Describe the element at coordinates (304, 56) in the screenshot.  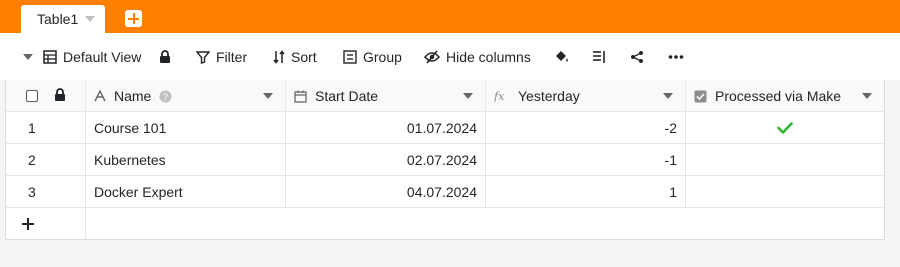
I see `sort-label: Sort` at that location.